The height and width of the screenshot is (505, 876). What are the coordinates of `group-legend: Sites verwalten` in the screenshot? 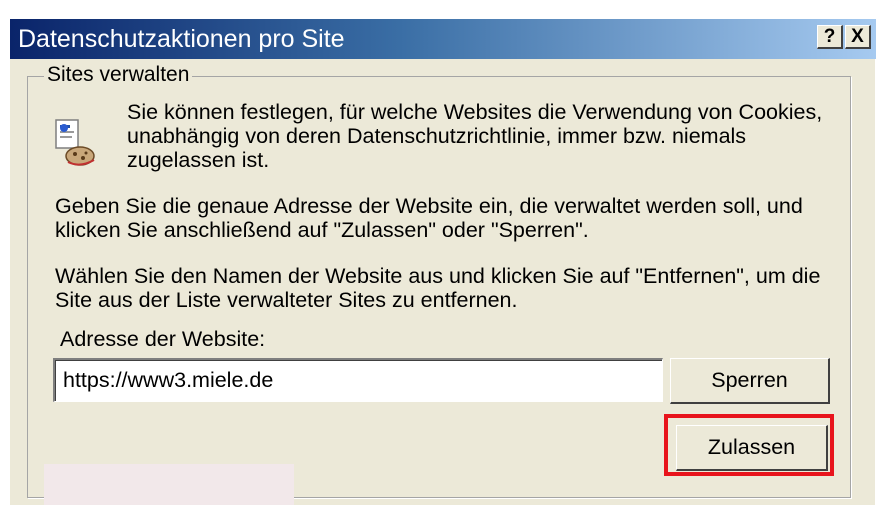 It's located at (118, 75).